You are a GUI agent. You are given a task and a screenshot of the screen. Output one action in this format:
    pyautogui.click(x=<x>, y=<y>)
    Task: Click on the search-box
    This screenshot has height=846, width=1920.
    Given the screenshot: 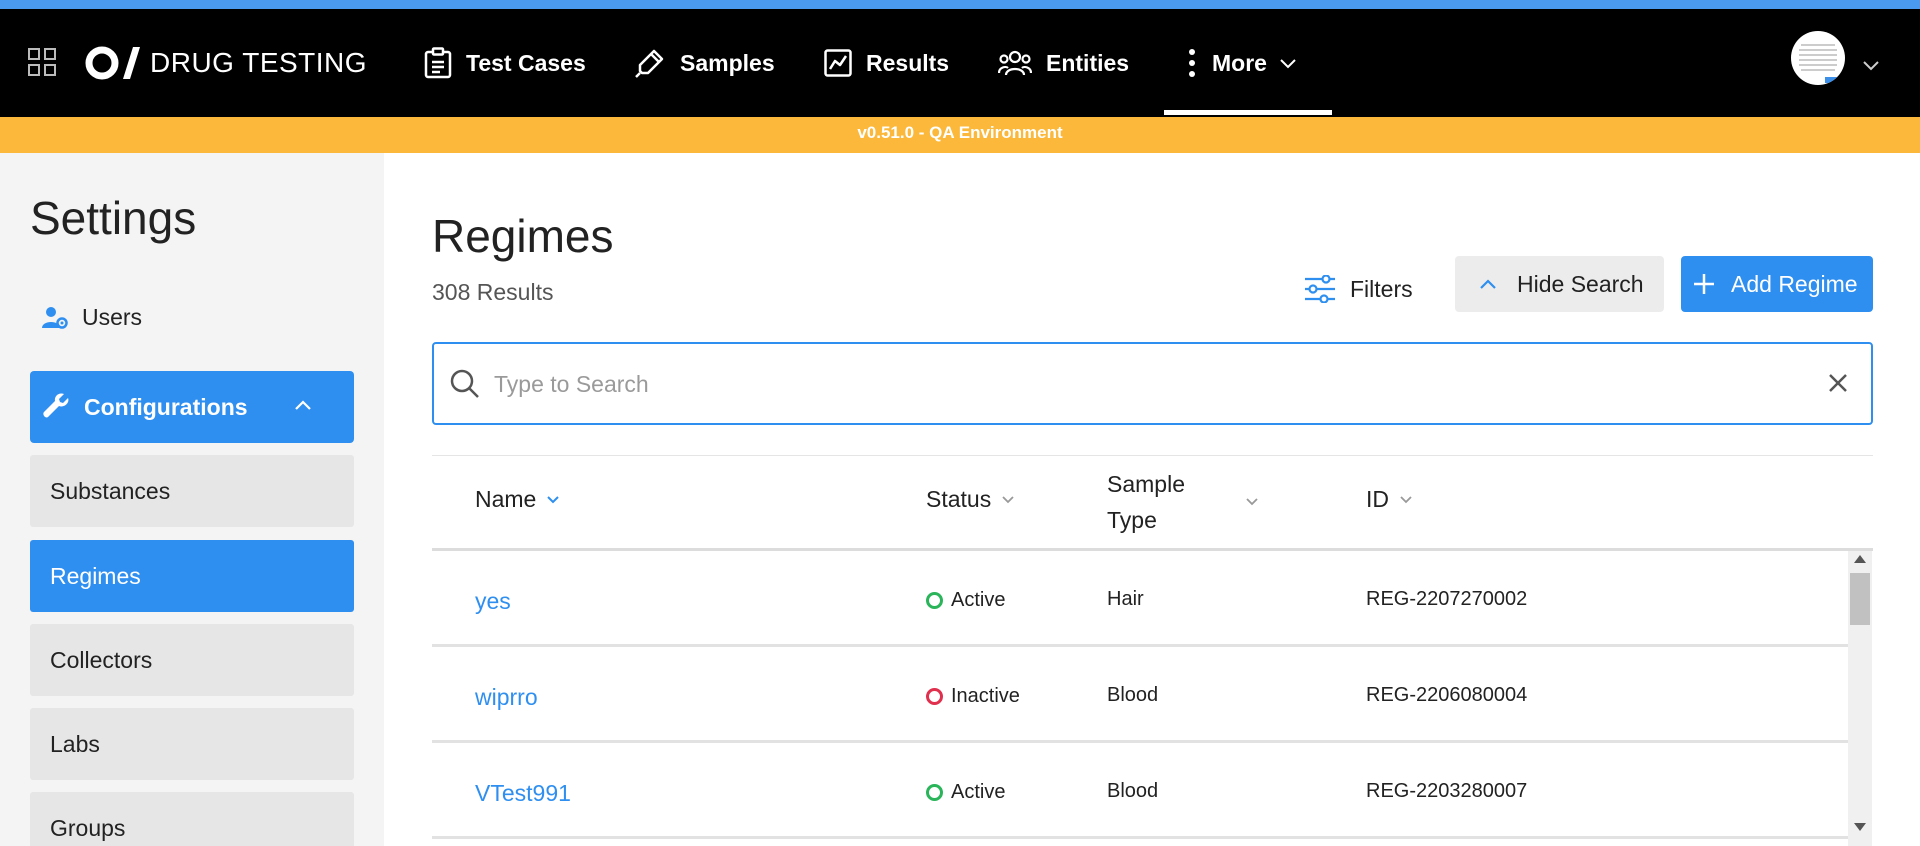 What is the action you would take?
    pyautogui.click(x=1152, y=383)
    